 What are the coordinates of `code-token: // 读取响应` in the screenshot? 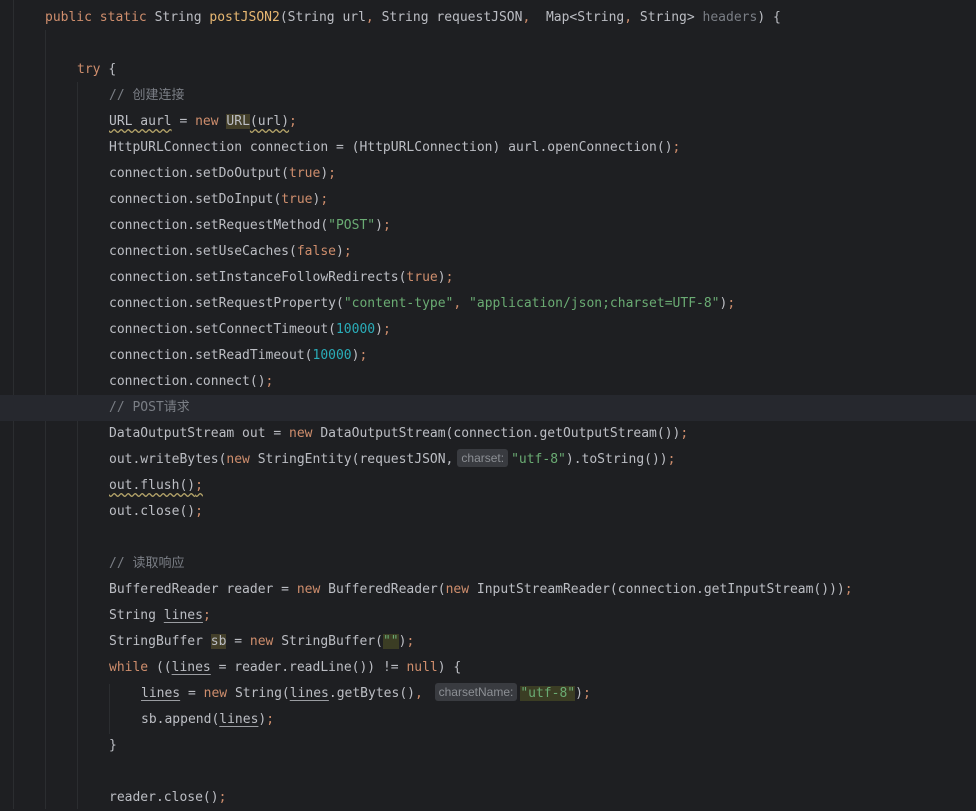 It's located at (147, 563).